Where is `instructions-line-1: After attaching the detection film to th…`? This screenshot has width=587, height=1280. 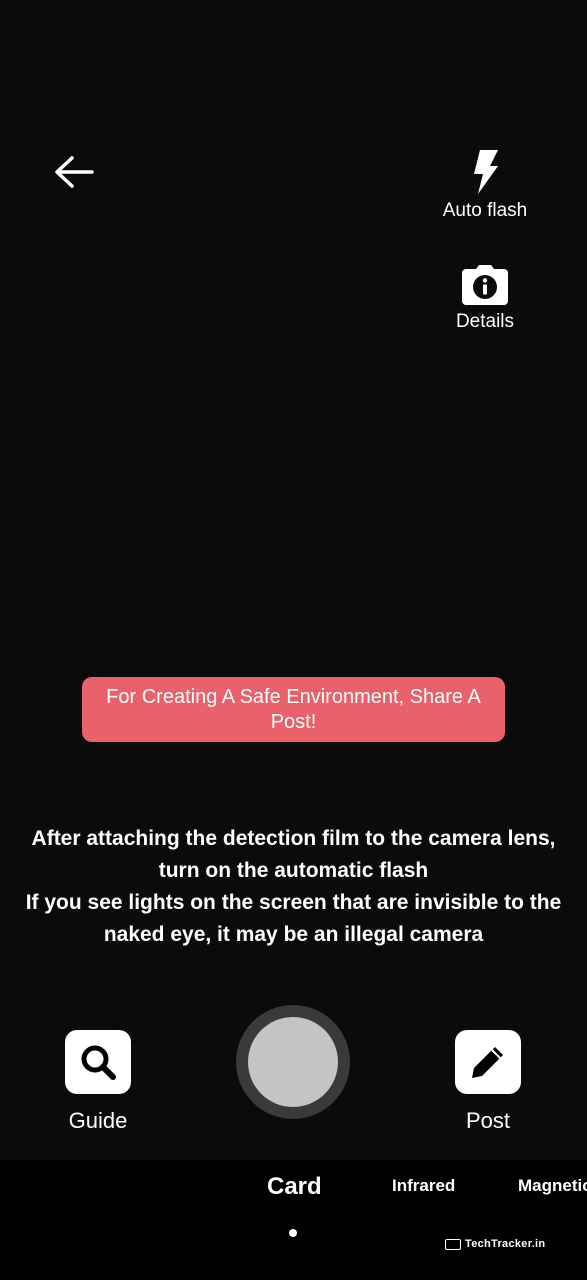 instructions-line-1: After attaching the detection film to th… is located at coordinates (293, 854).